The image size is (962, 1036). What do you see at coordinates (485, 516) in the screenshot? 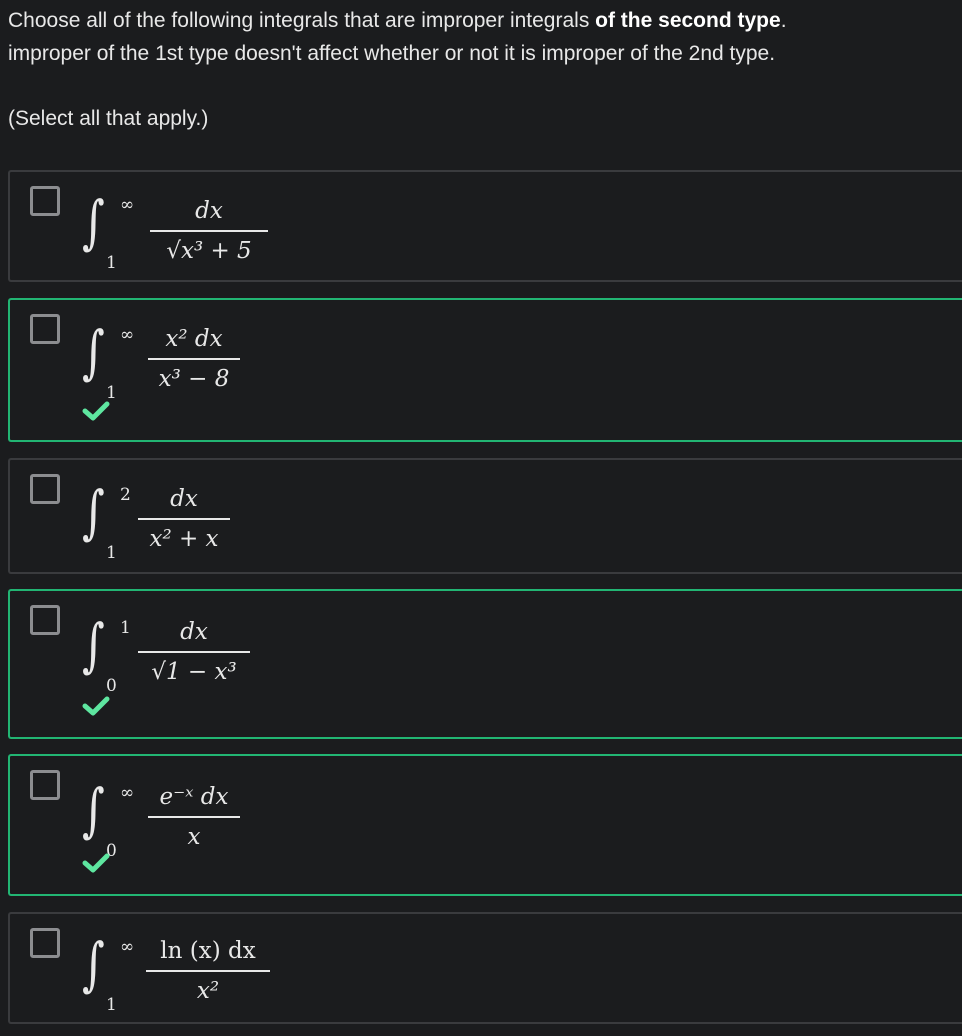
I see `answer-option-3: ∫ 2 1 dx x² + x` at bounding box center [485, 516].